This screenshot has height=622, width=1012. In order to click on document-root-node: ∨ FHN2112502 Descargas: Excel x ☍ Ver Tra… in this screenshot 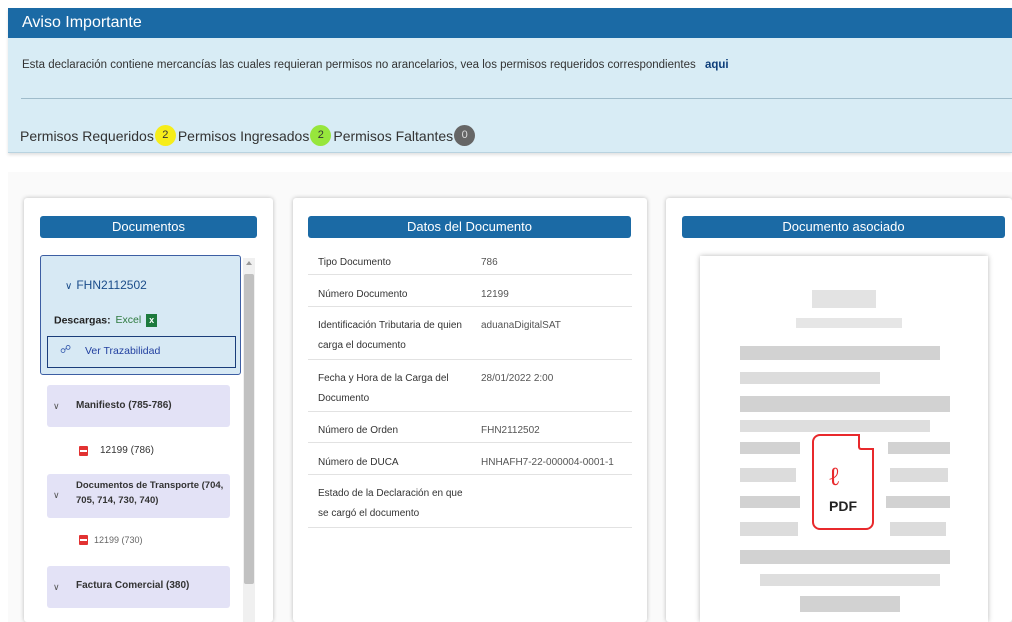, I will do `click(140, 315)`.